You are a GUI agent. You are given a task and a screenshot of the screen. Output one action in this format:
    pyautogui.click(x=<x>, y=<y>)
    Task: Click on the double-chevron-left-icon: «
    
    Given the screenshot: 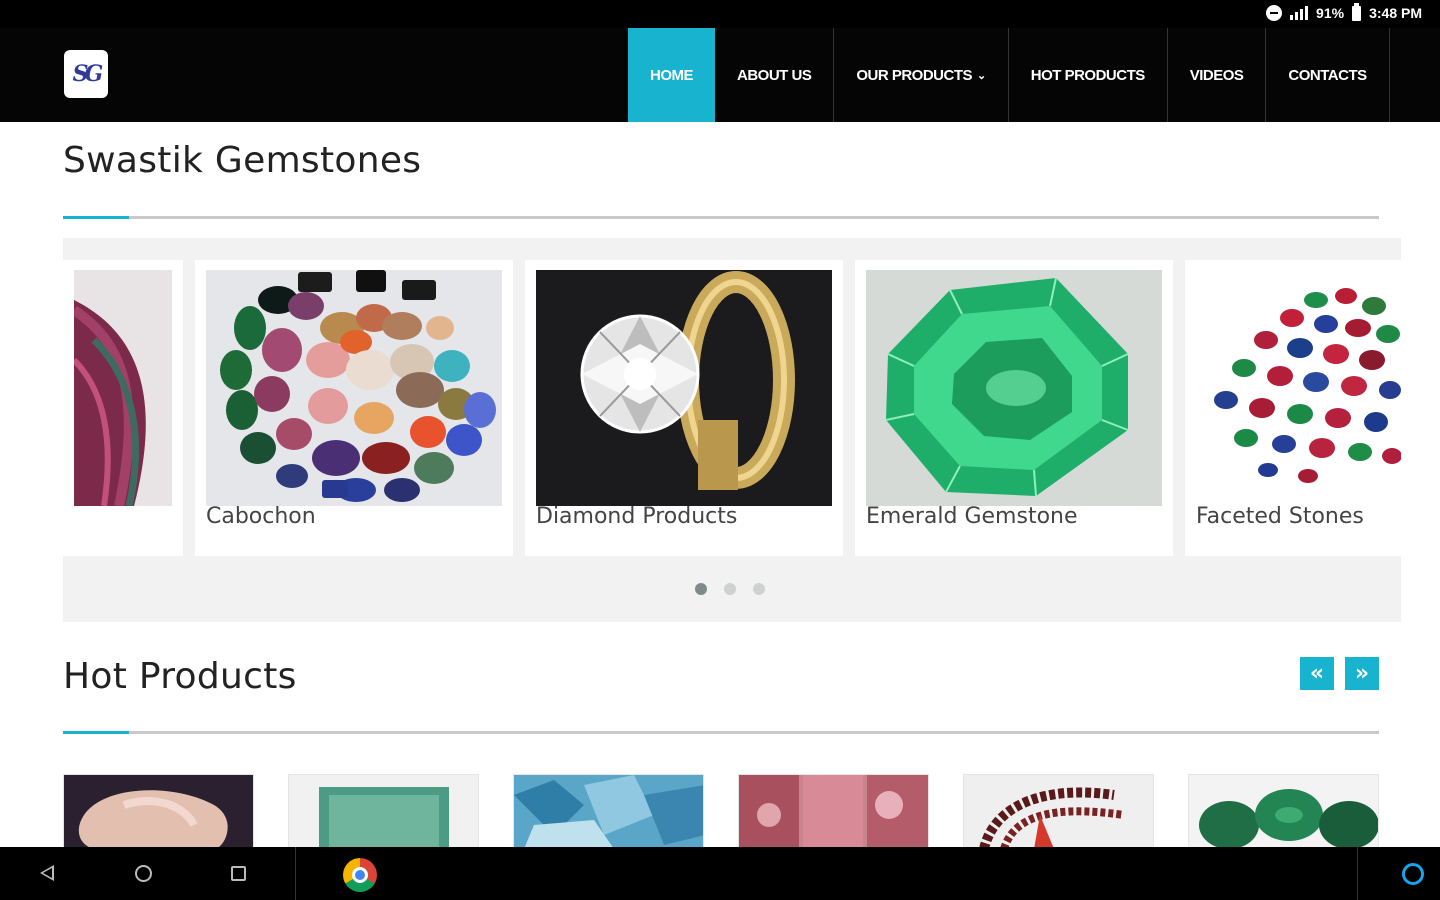 What is the action you would take?
    pyautogui.click(x=1317, y=673)
    